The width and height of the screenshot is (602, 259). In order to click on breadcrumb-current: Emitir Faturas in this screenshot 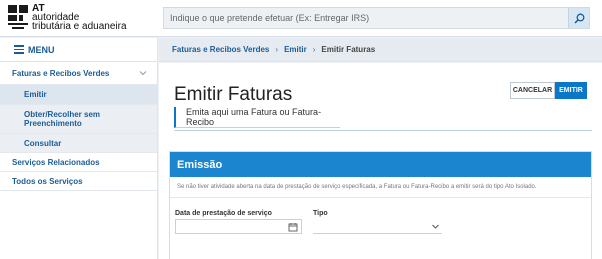, I will do `click(348, 49)`.